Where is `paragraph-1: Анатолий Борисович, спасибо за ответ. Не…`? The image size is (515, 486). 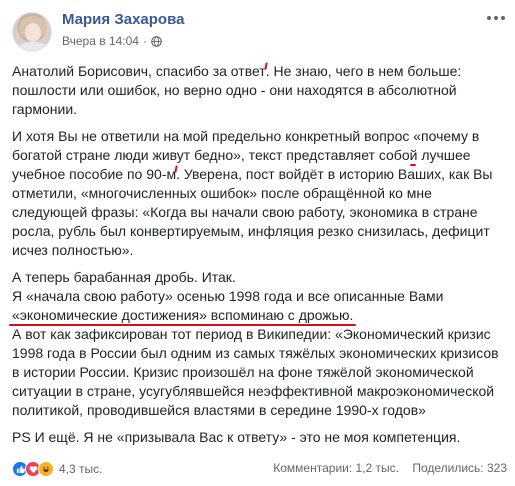 paragraph-1: Анатолий Борисович, спасибо за ответ. Не… is located at coordinates (256, 90).